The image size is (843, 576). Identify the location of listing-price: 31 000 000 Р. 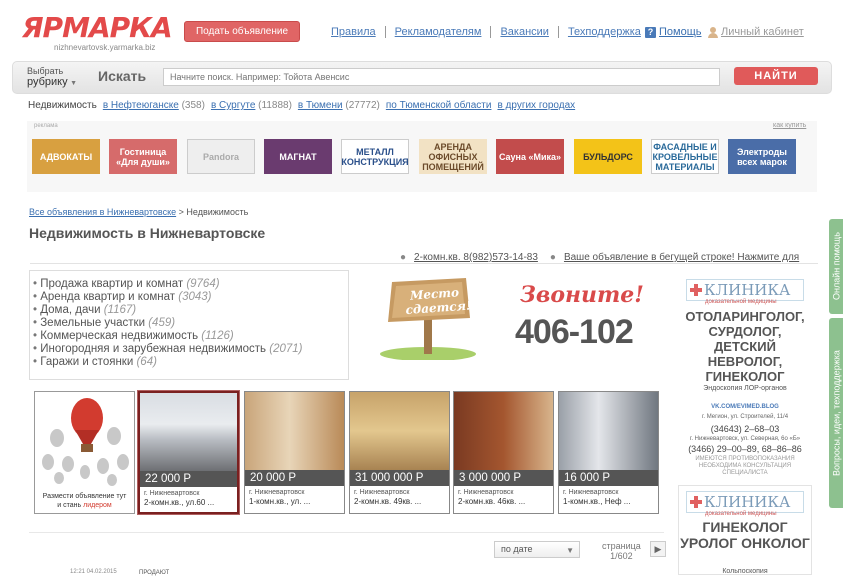
(399, 478).